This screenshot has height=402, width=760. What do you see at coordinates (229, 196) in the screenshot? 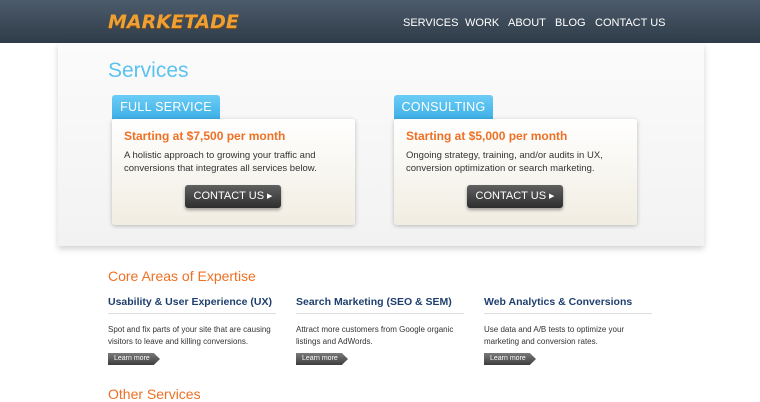
I see `full-service-contact-label: CONTACT US` at bounding box center [229, 196].